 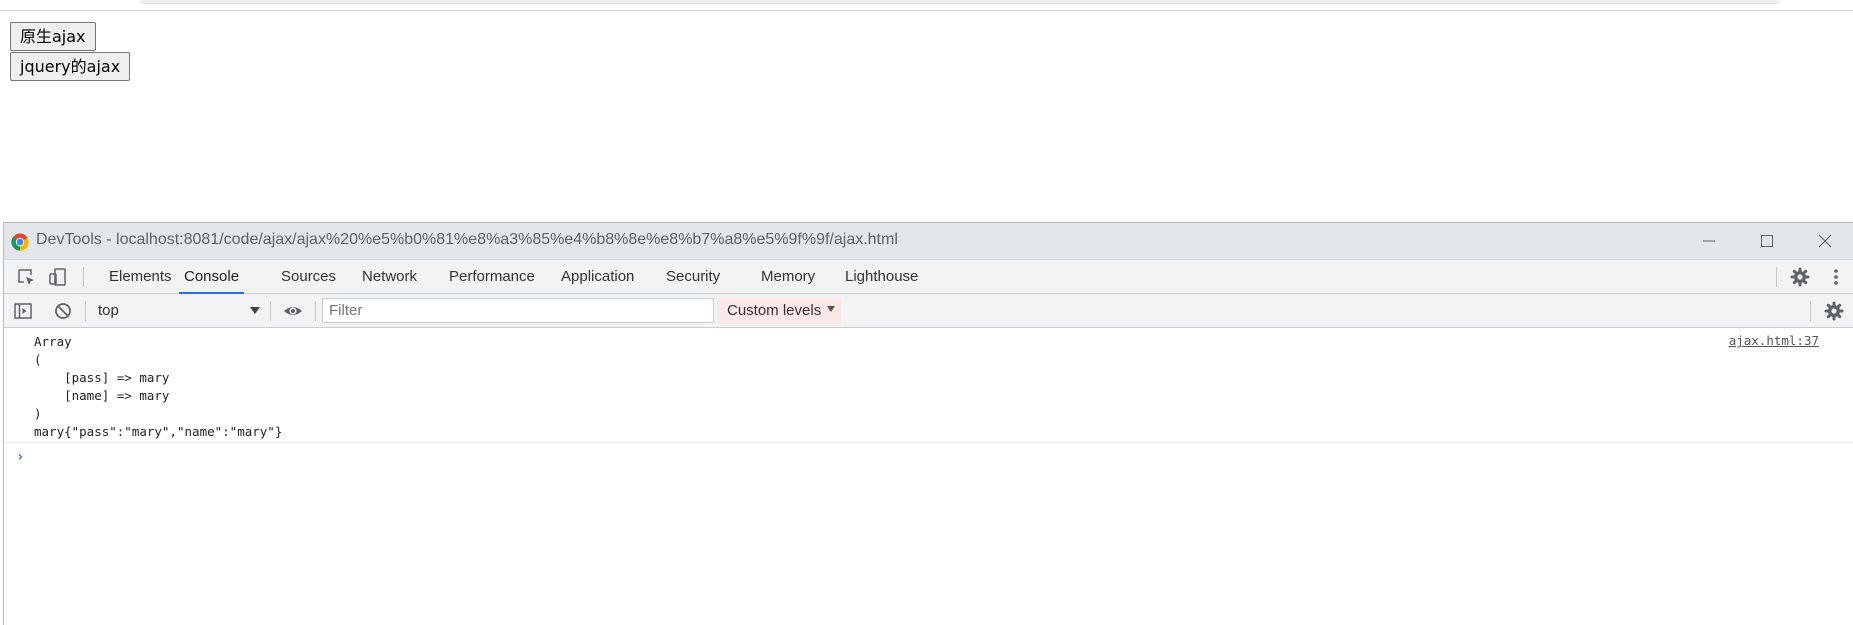 What do you see at coordinates (960, 2) in the screenshot?
I see `browser-bar-edge` at bounding box center [960, 2].